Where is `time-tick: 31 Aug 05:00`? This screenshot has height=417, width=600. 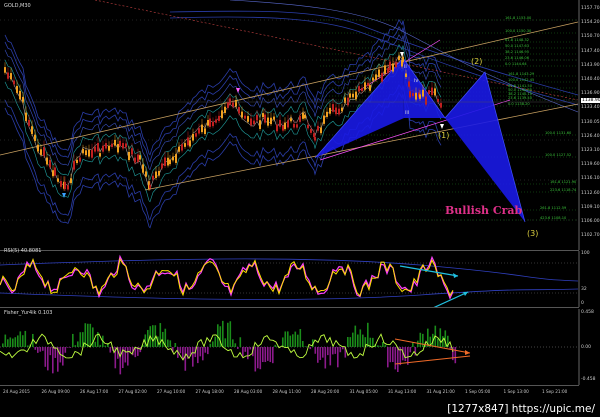
time-tick: 31 Aug 05:00 is located at coordinates (363, 391).